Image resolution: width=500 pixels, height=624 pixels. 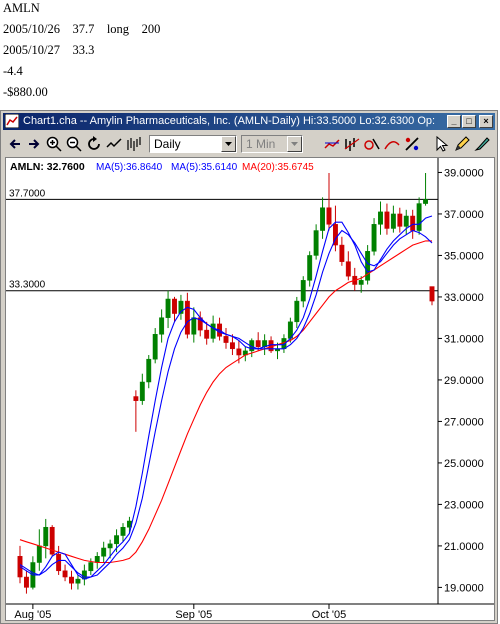 I want to click on exit-note: 2005/10/27 33.3, so click(x=48, y=50).